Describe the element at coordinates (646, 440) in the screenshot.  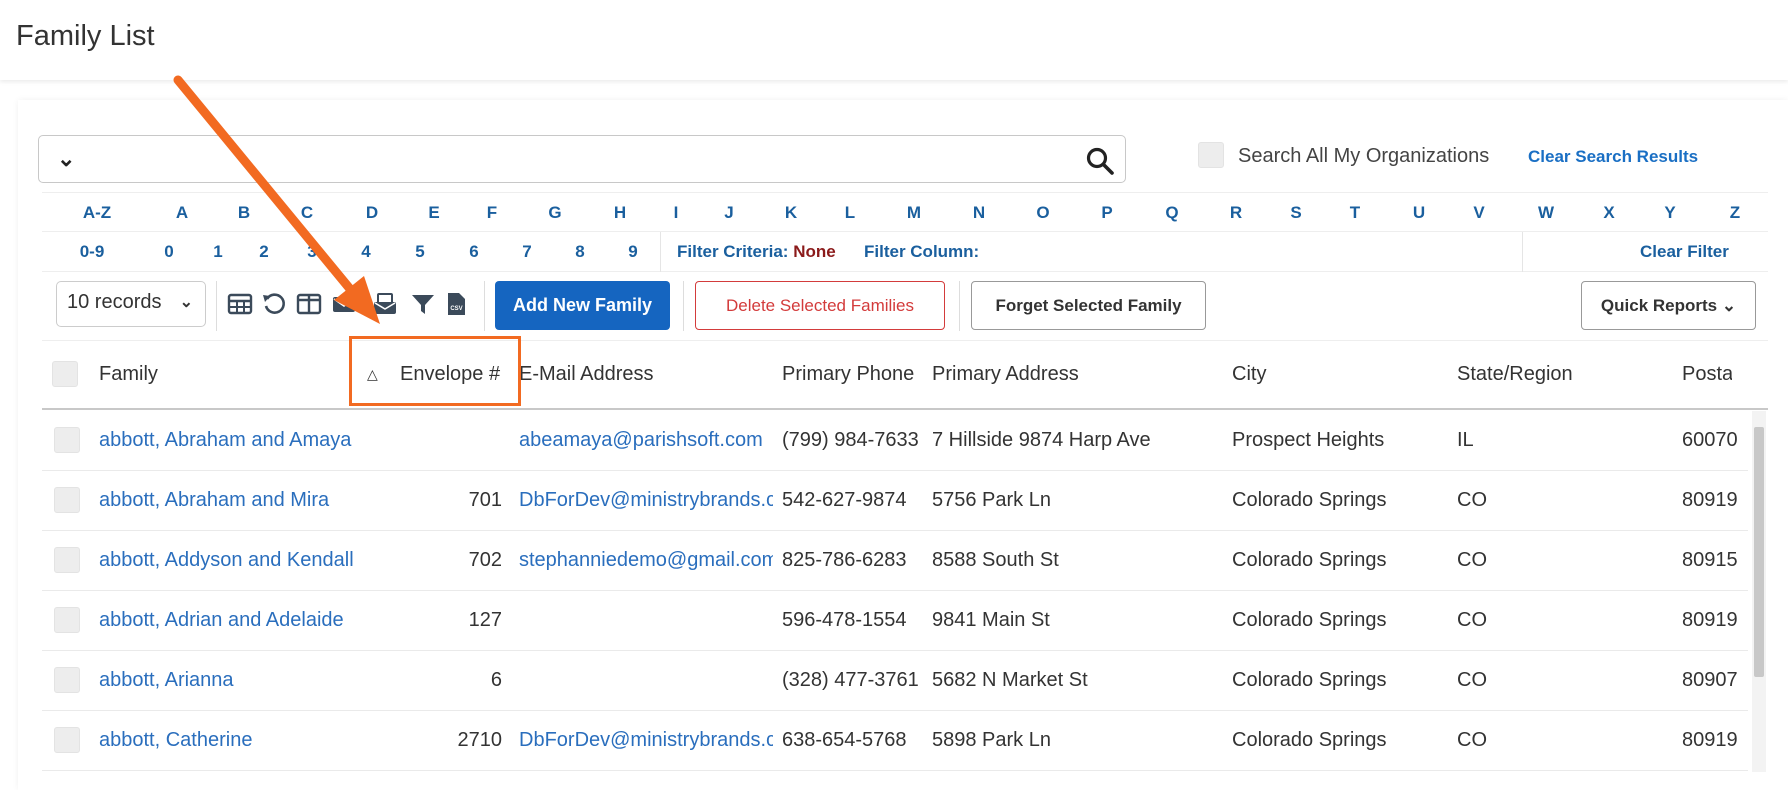
I see `cell-email: abeamaya@parishsoft.com` at that location.